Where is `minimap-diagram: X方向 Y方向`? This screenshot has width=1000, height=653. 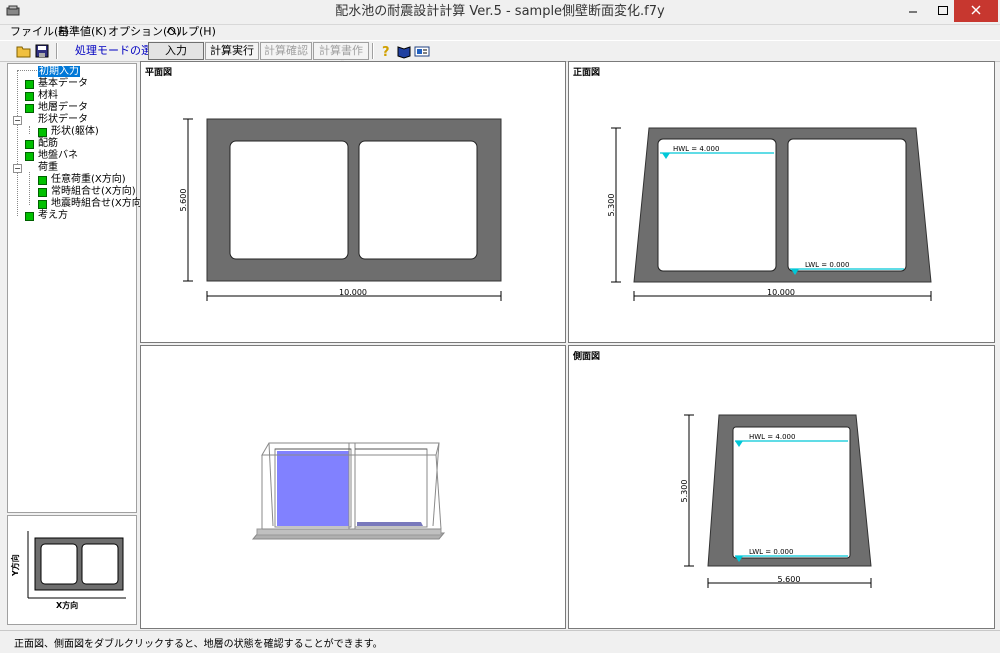
minimap-diagram: X方向 Y方向 is located at coordinates (68, 570).